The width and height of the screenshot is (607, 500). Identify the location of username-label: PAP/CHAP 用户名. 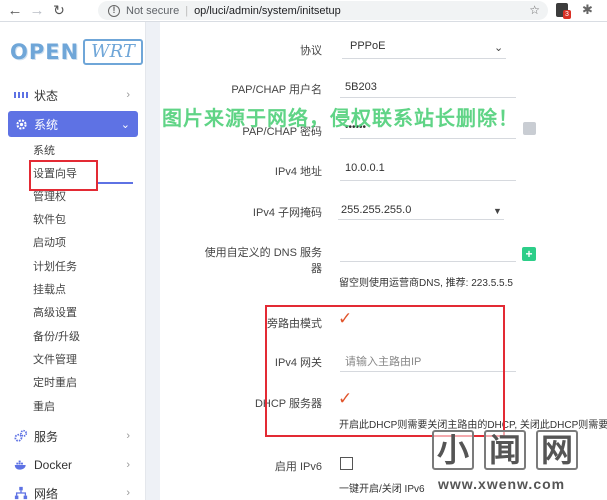
(276, 90).